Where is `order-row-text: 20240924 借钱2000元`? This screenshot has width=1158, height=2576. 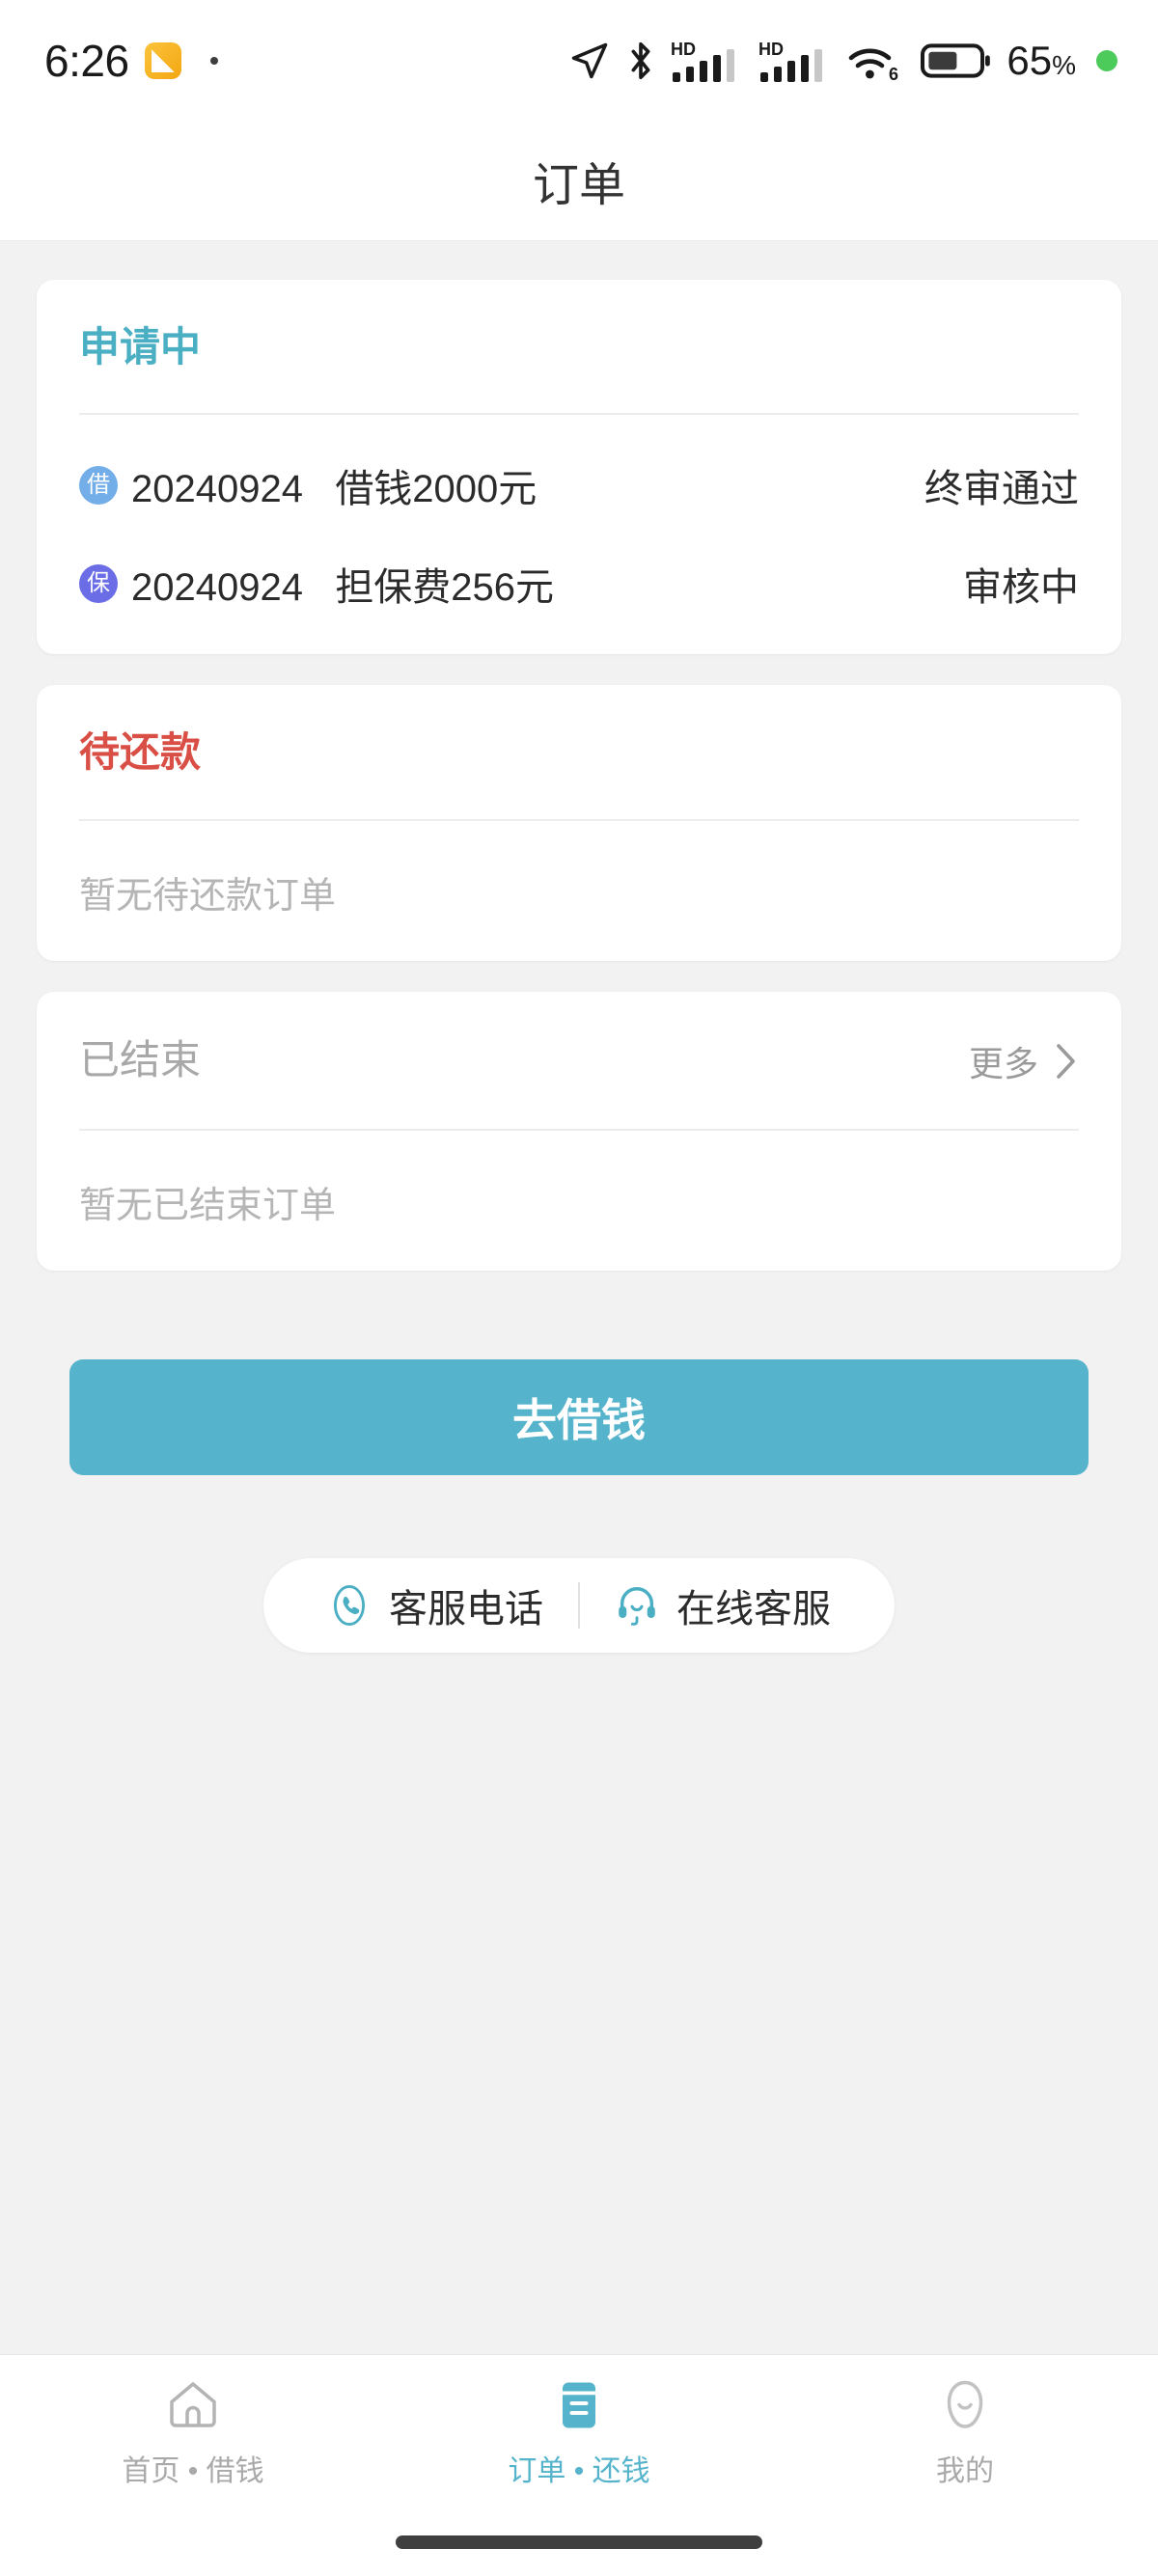 order-row-text: 20240924 借钱2000元 is located at coordinates (334, 489).